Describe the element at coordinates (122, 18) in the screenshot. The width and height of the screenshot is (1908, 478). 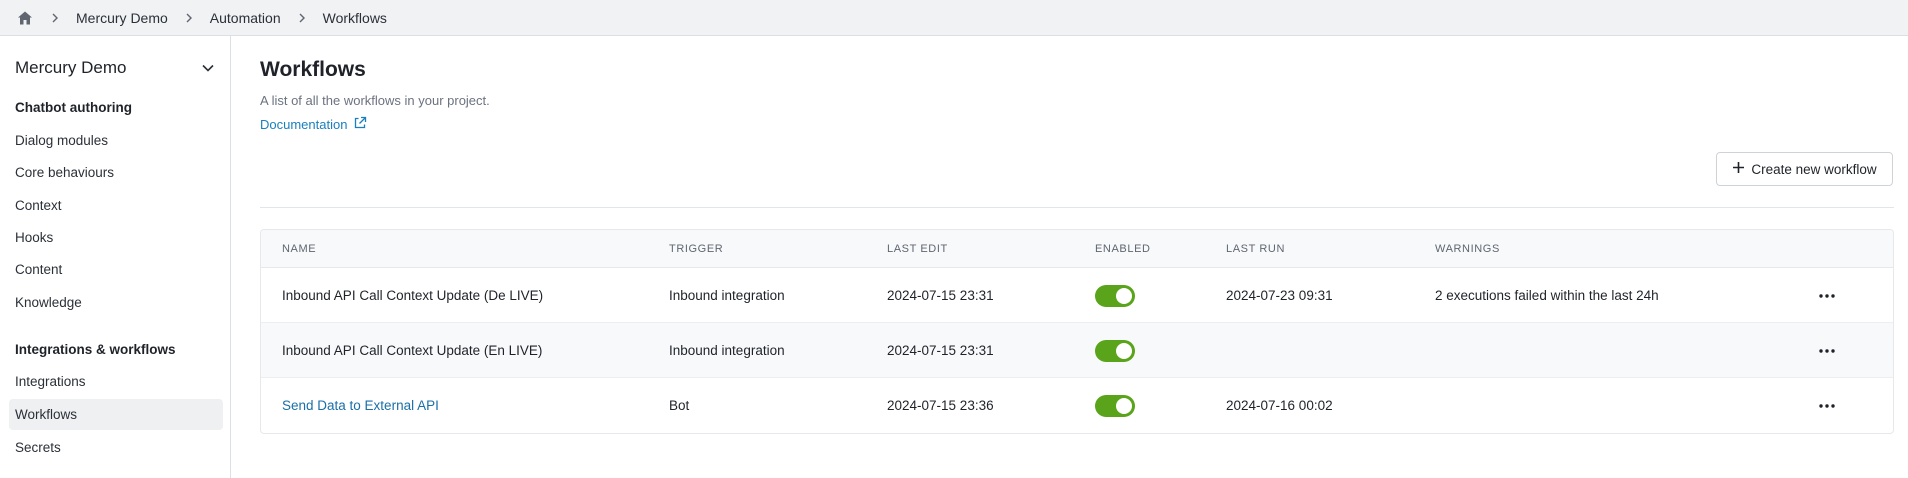
I see `breadcrumb-project: Mercury Demo` at that location.